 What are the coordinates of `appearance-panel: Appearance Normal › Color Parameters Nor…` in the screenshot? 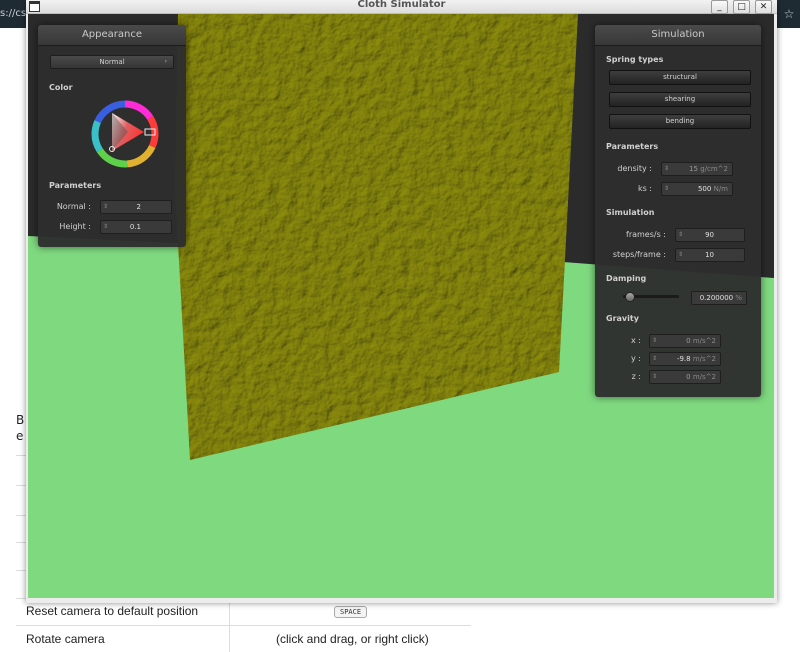 It's located at (112, 136).